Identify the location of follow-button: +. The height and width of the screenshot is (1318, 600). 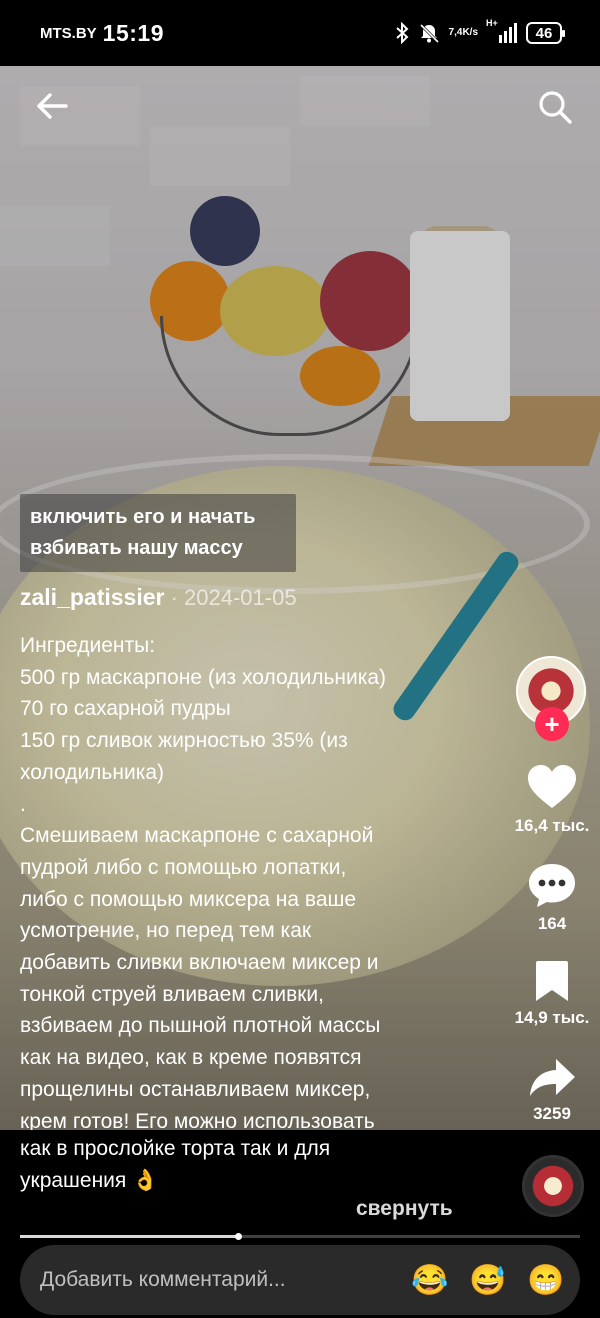
(552, 724).